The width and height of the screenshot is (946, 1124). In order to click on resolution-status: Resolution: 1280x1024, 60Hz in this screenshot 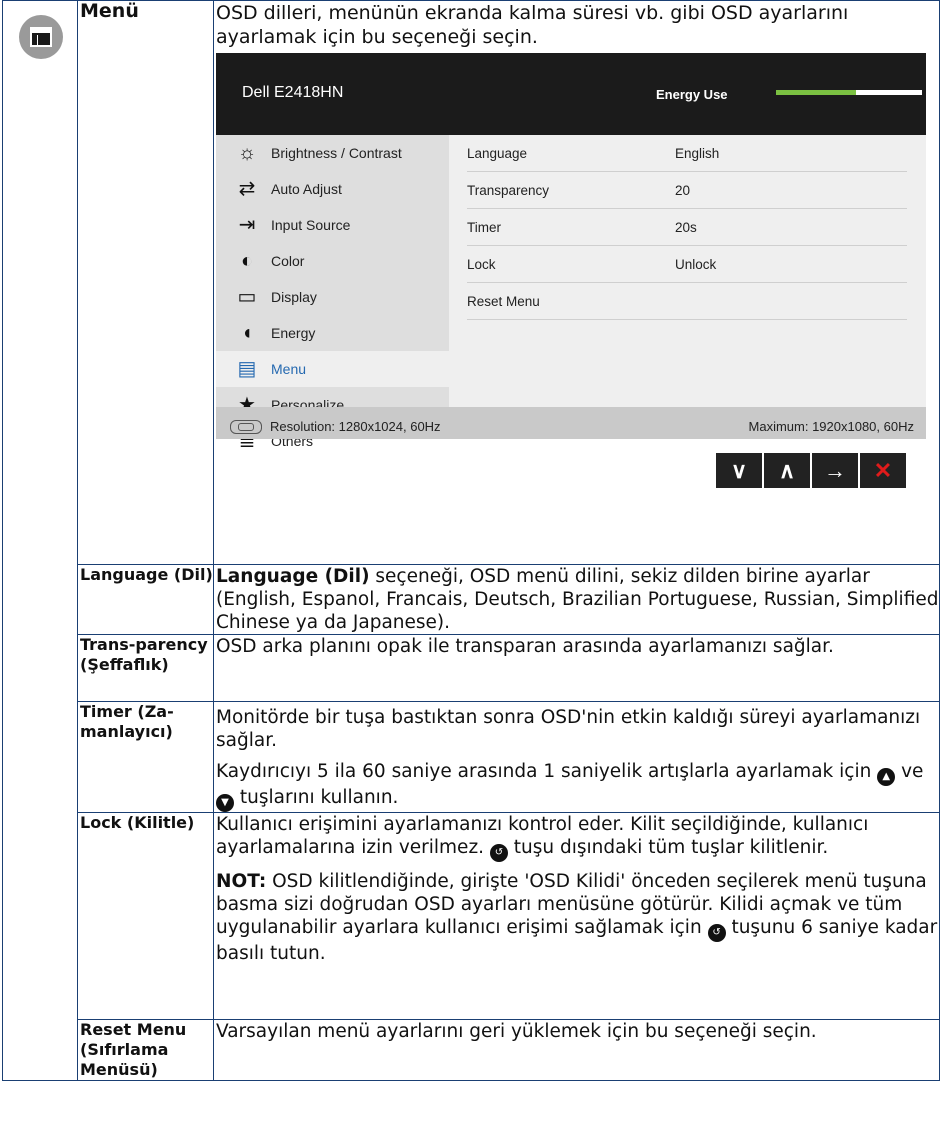, I will do `click(335, 426)`.